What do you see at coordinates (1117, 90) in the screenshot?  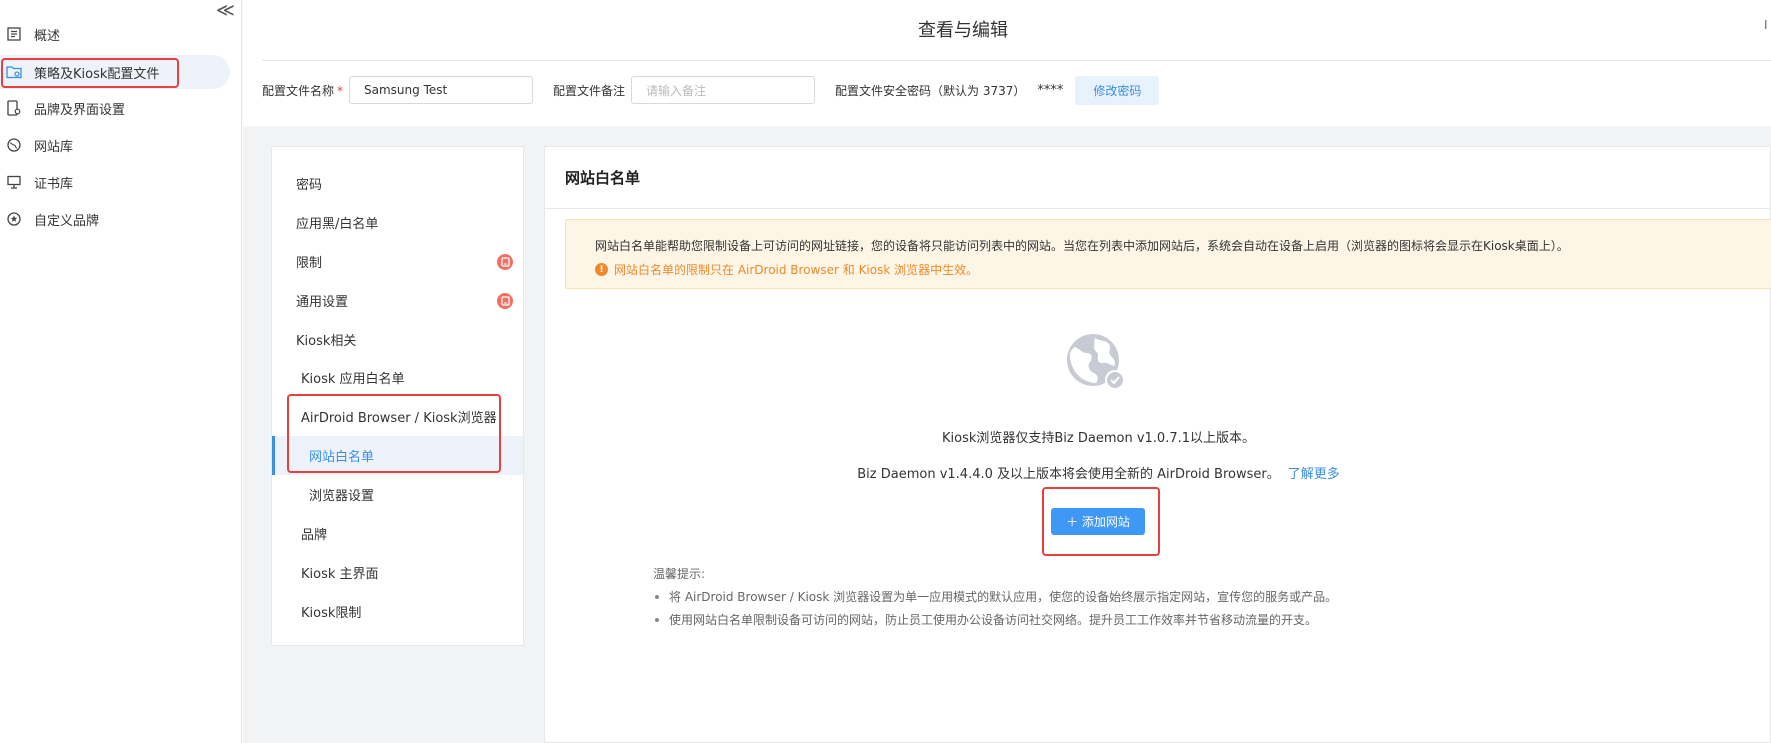 I see `change-password-button: 修改密码` at bounding box center [1117, 90].